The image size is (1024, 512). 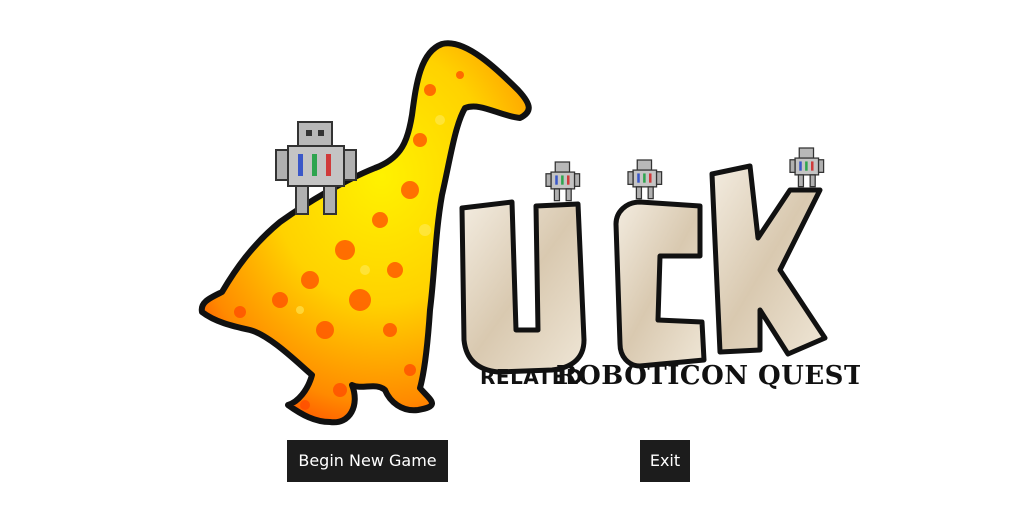 I want to click on exit-button: Exit, so click(x=665, y=461).